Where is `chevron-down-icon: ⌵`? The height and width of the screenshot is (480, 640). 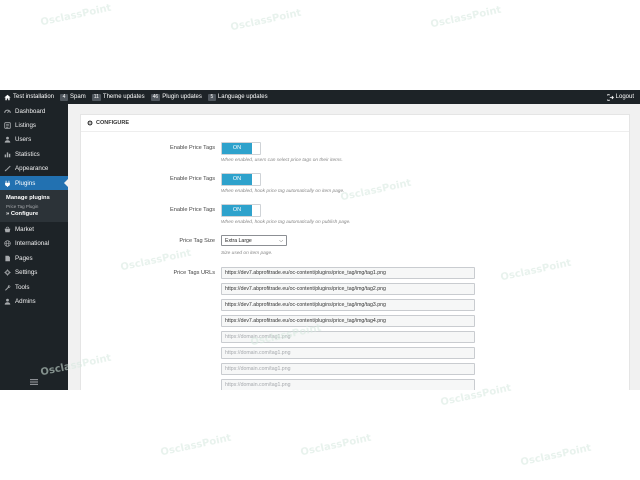
chevron-down-icon: ⌵ is located at coordinates (281, 241).